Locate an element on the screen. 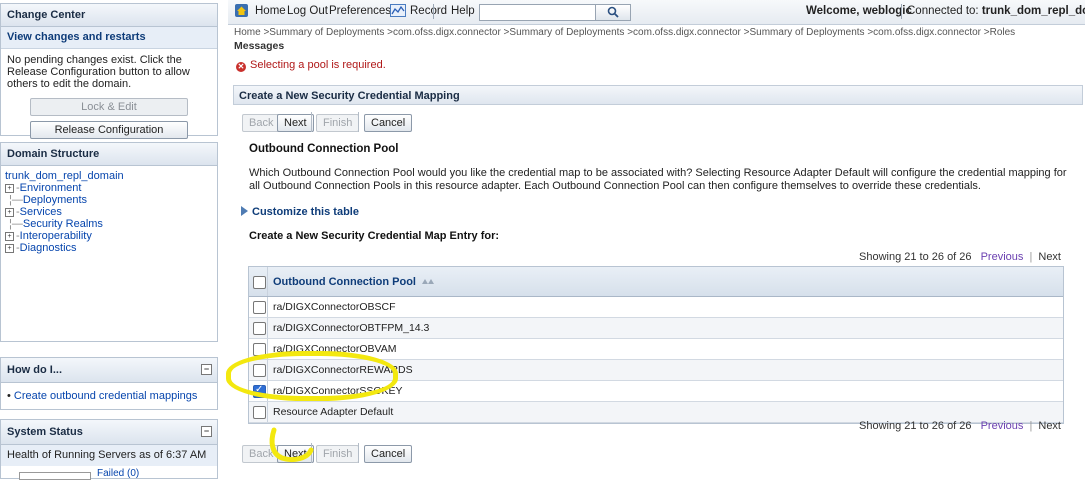 The height and width of the screenshot is (480, 1085). tree-item-interoperability: Interoperability is located at coordinates (56, 236).